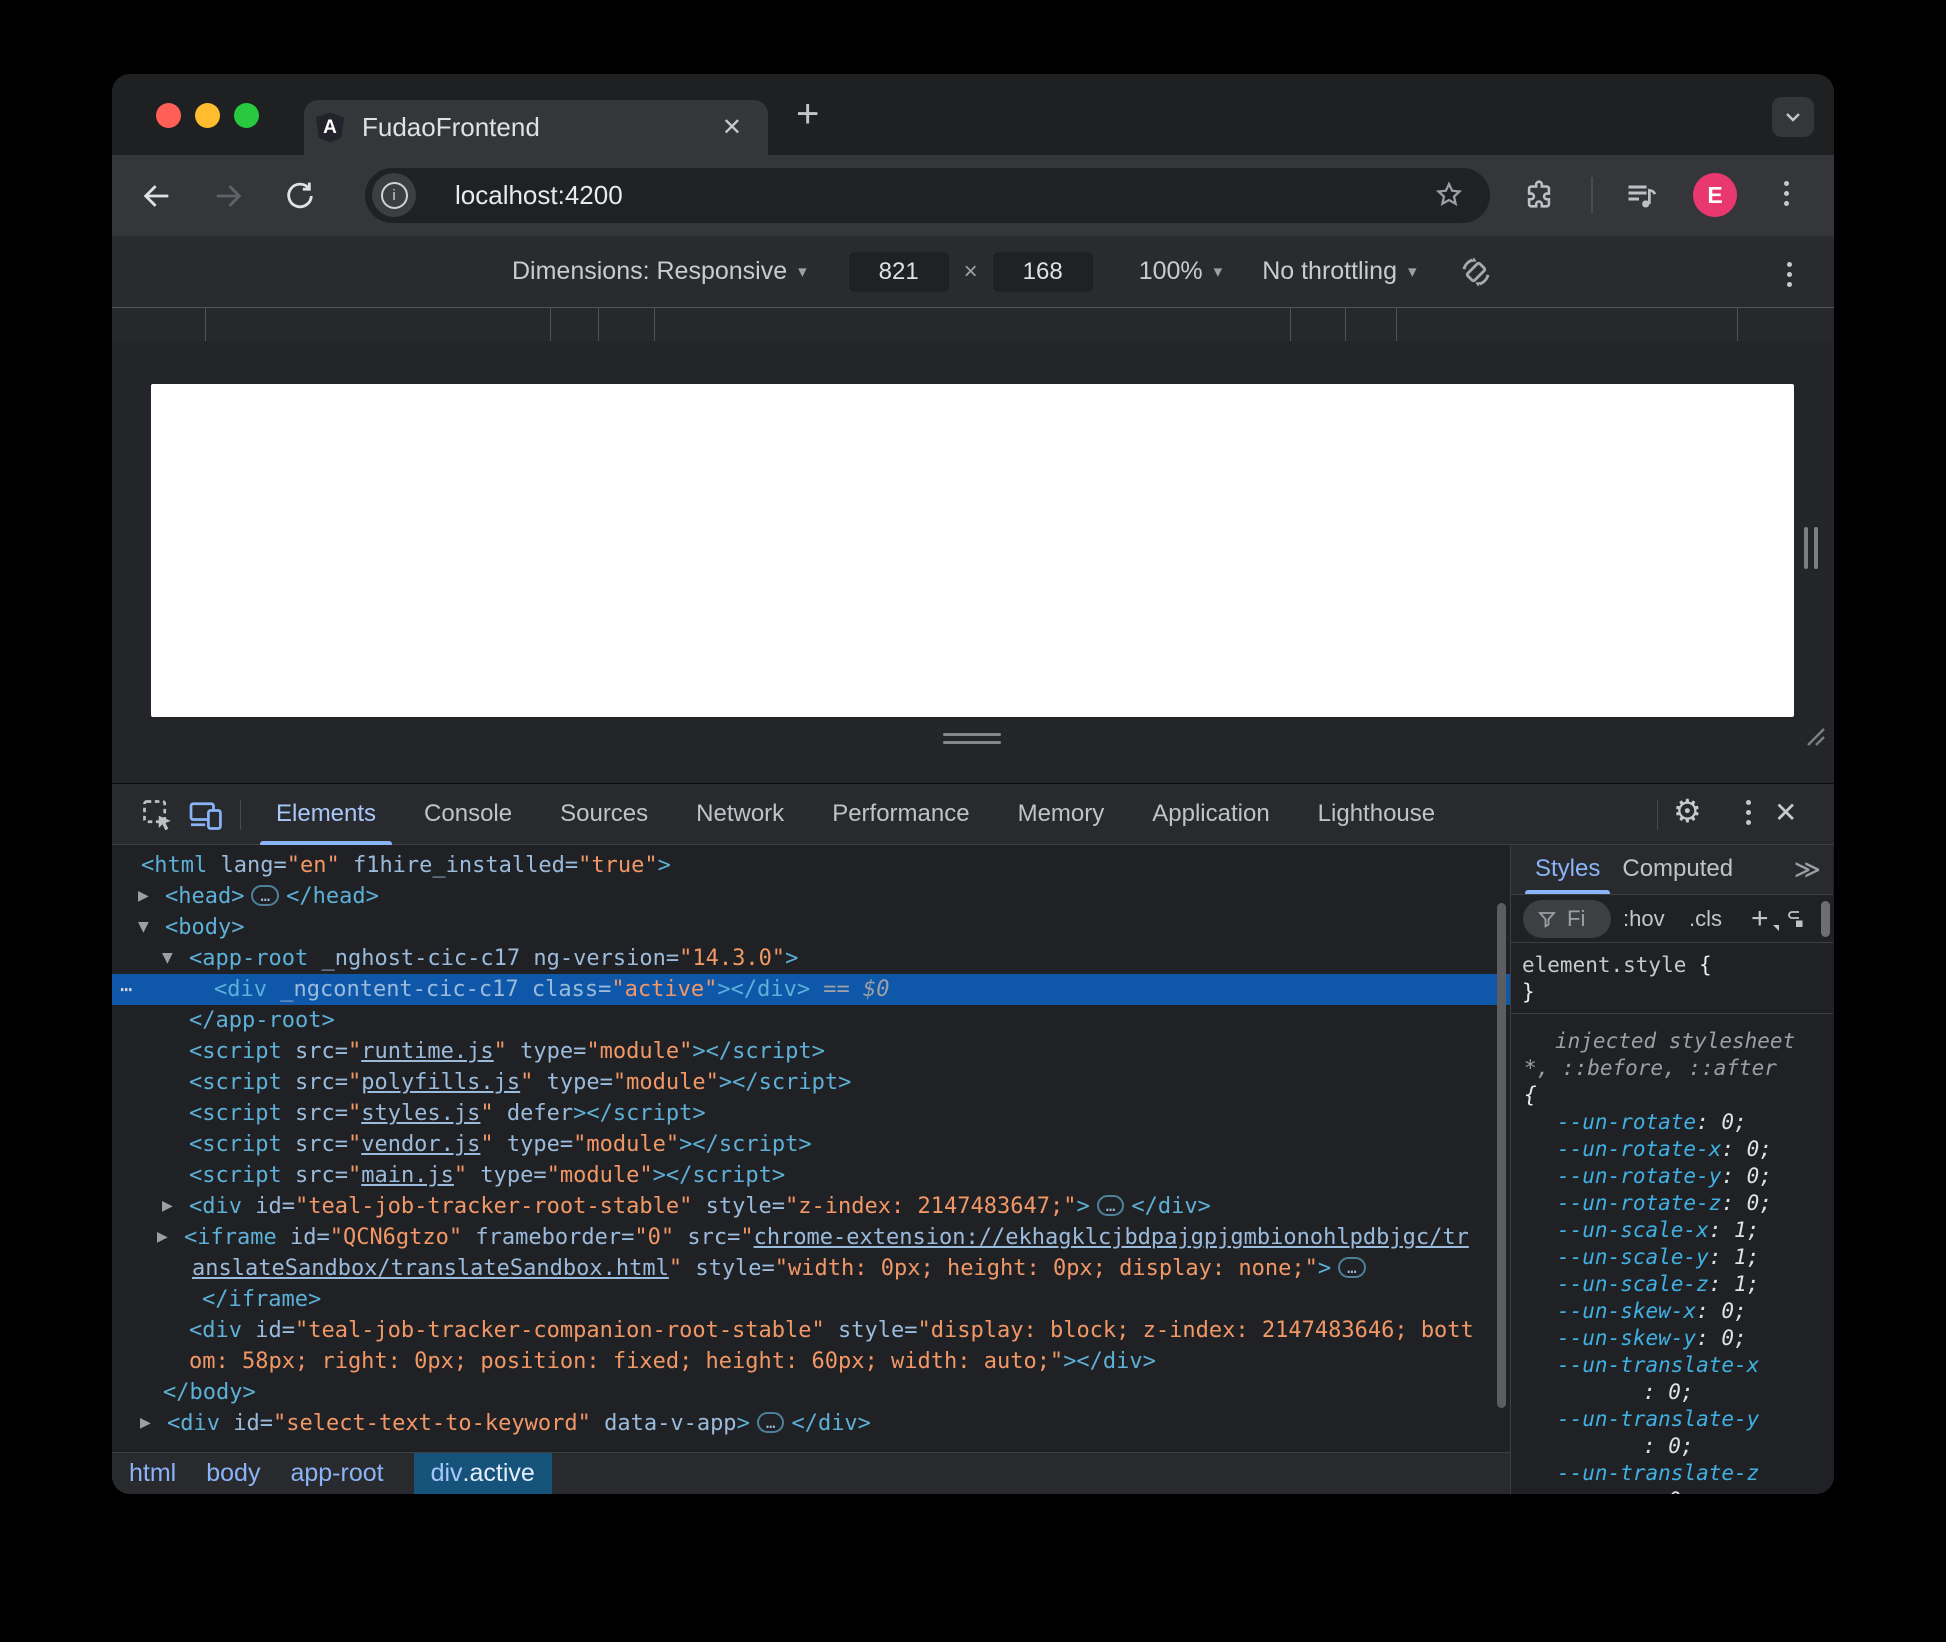 The height and width of the screenshot is (1642, 1946). What do you see at coordinates (1672, 1122) in the screenshot?
I see `css-property: --un-rotate: 0;` at bounding box center [1672, 1122].